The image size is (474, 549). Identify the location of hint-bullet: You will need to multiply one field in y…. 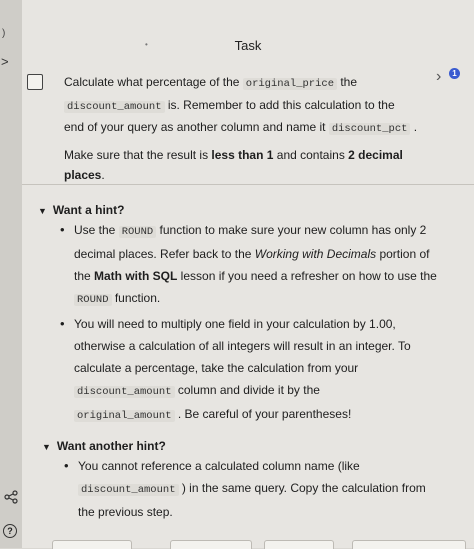
(242, 369).